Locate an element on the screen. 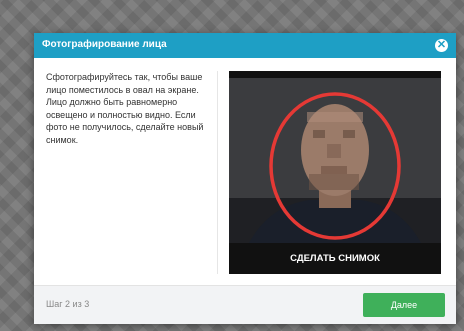 This screenshot has width=464, height=331. dialog-header: Фотографирование лица ✕ is located at coordinates (245, 45).